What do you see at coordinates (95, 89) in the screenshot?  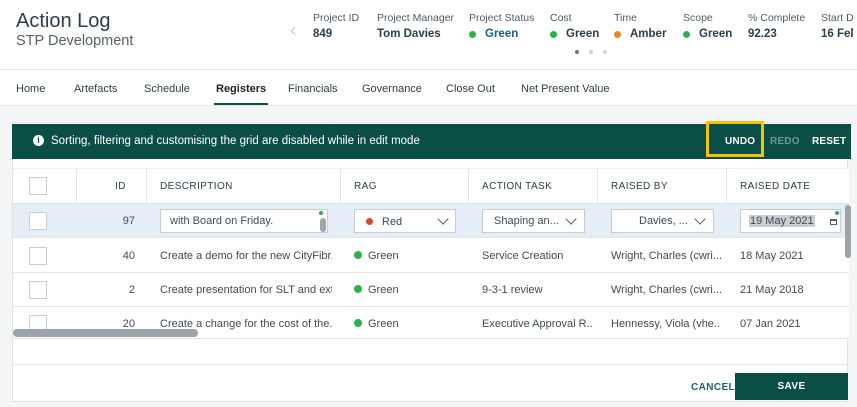 I see `tab-artefacts: Artefacts` at bounding box center [95, 89].